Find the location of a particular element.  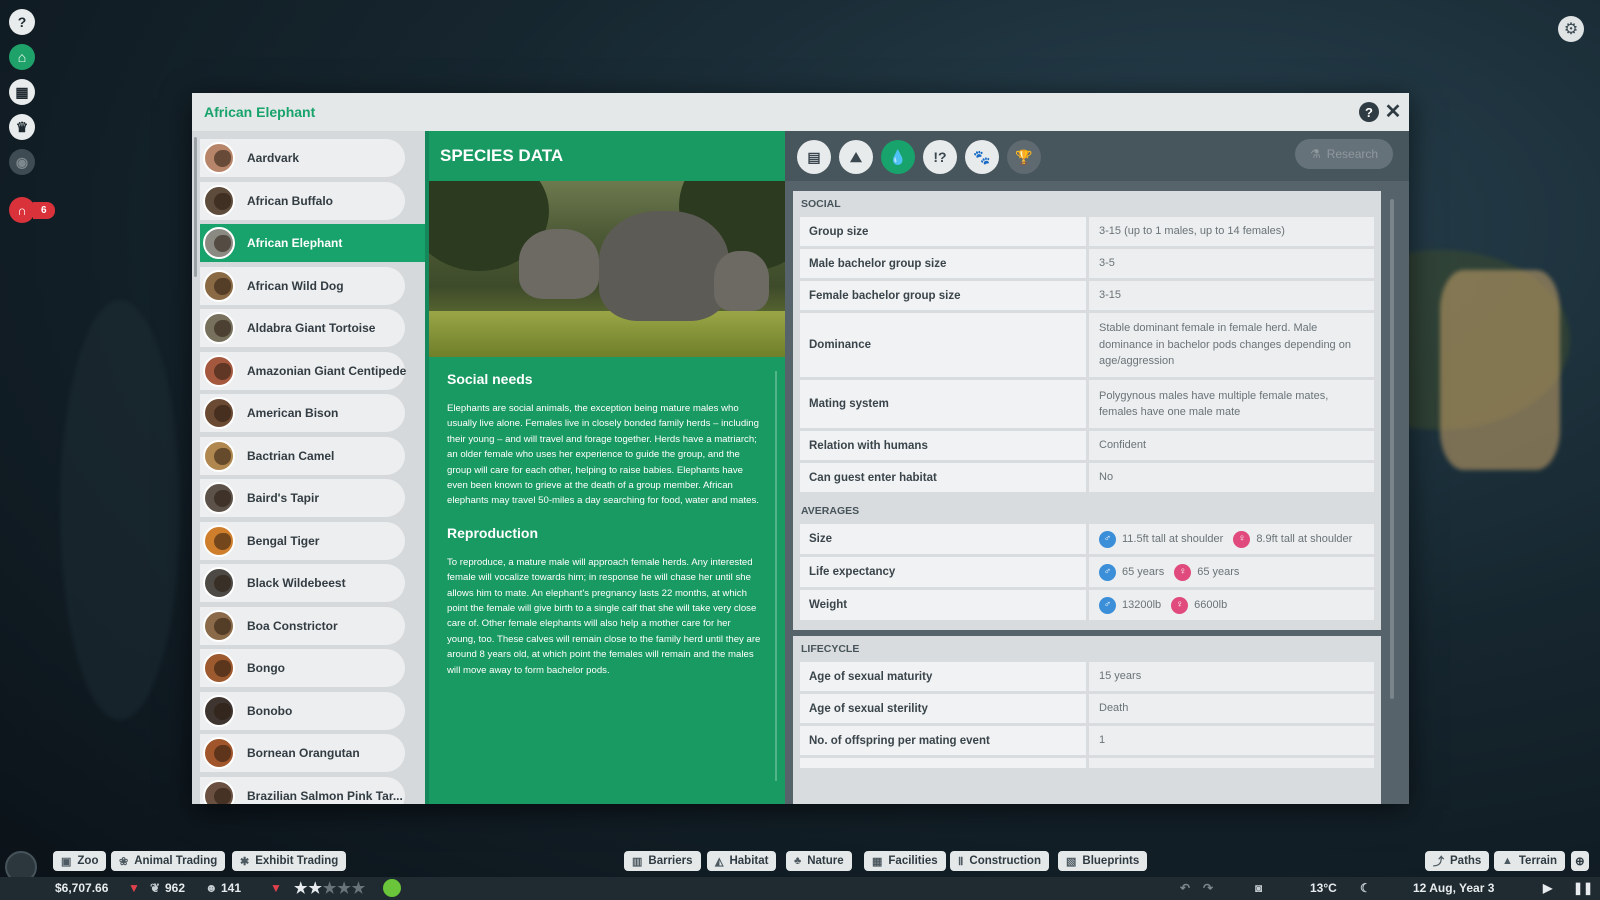

exhibit-trading-button: ✱ Exhibit Trading is located at coordinates (289, 861).